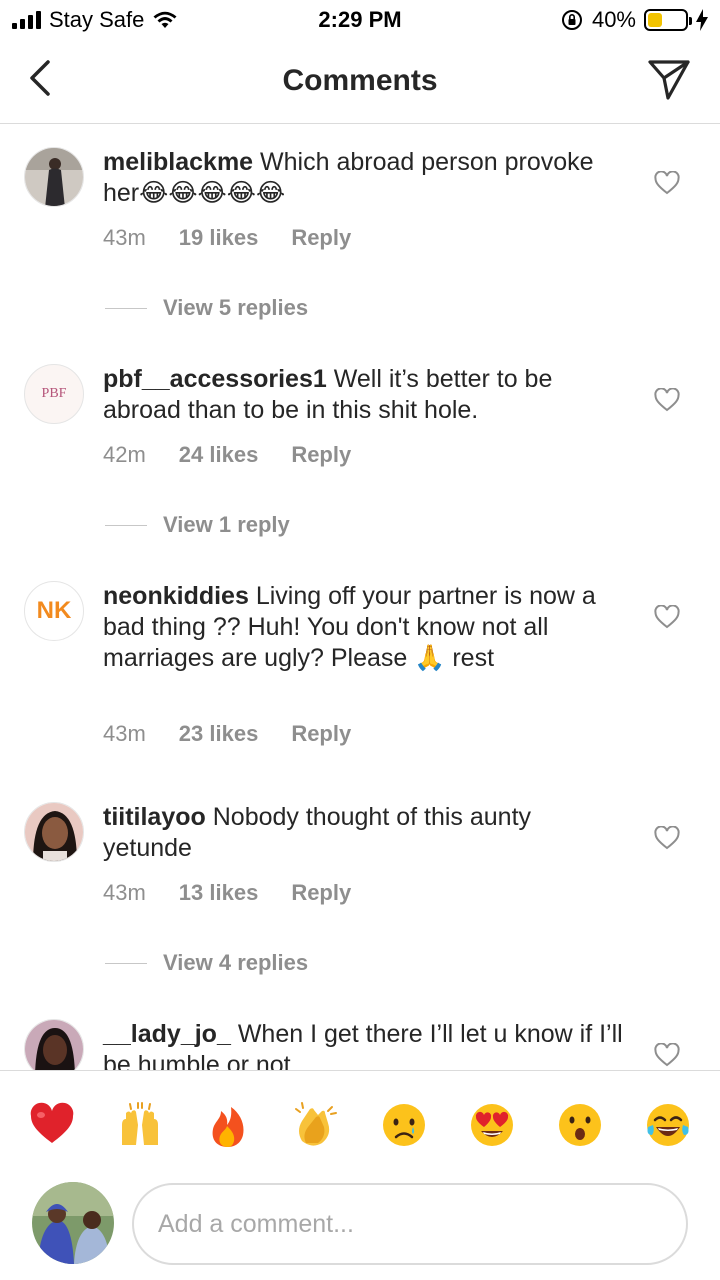  What do you see at coordinates (410, 1224) in the screenshot?
I see `add-comment-input` at bounding box center [410, 1224].